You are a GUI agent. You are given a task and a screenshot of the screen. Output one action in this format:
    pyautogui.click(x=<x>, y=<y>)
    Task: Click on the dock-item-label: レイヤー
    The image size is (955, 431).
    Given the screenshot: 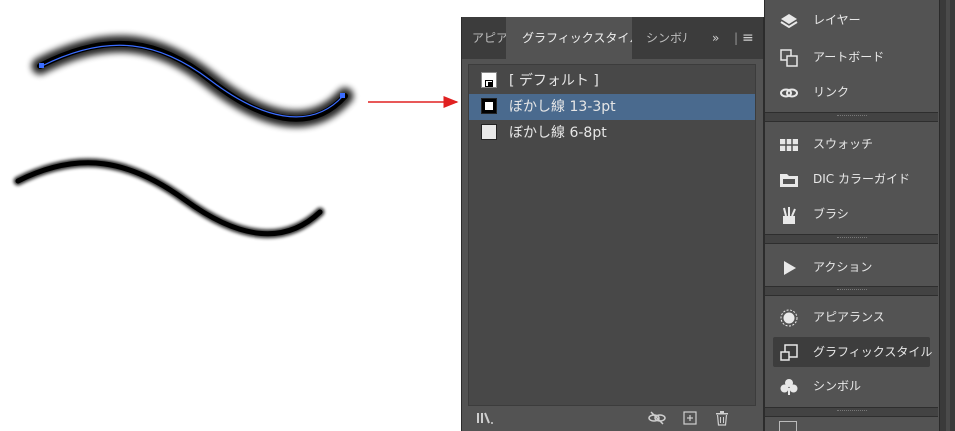 What is the action you would take?
    pyautogui.click(x=837, y=20)
    